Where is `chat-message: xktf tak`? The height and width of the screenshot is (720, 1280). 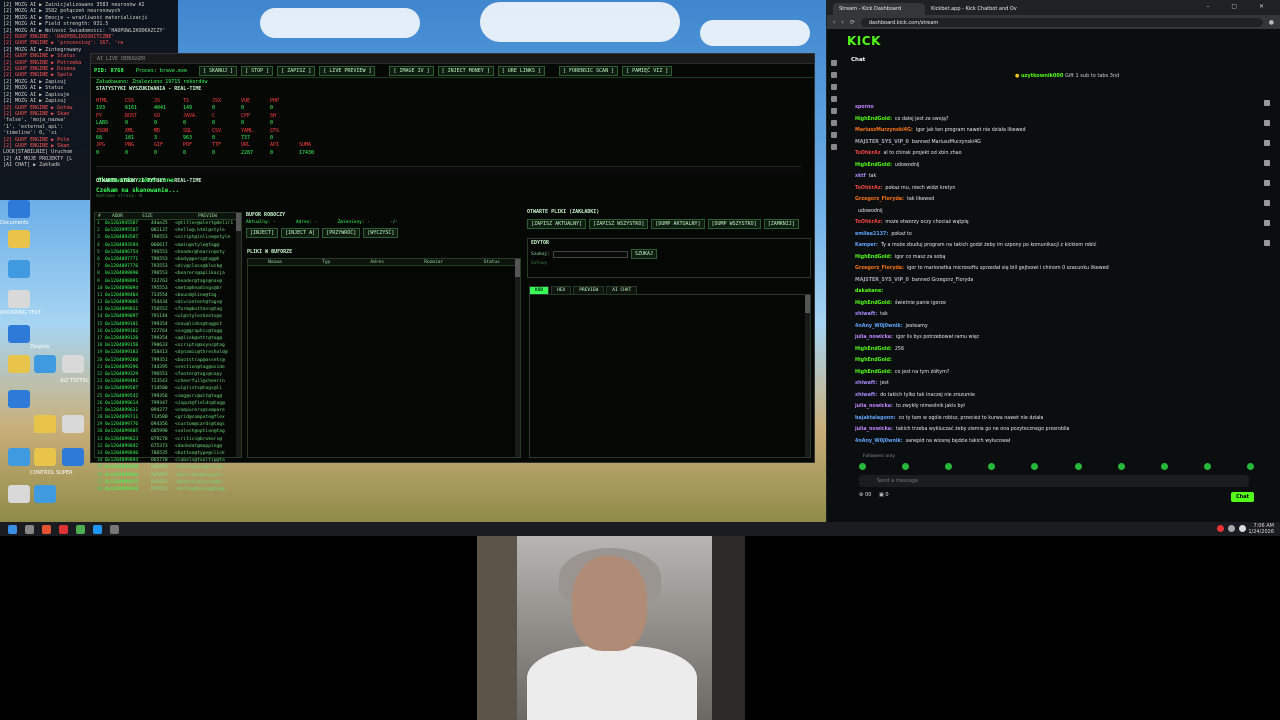
chat-message: xktf tak is located at coordinates (1057, 177).